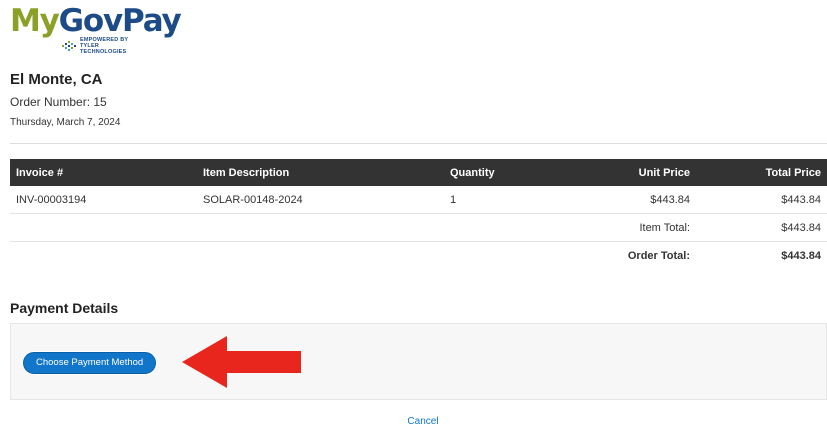 The image size is (827, 427). Describe the element at coordinates (658, 255) in the screenshot. I see `order-total-label: Order Total:` at that location.